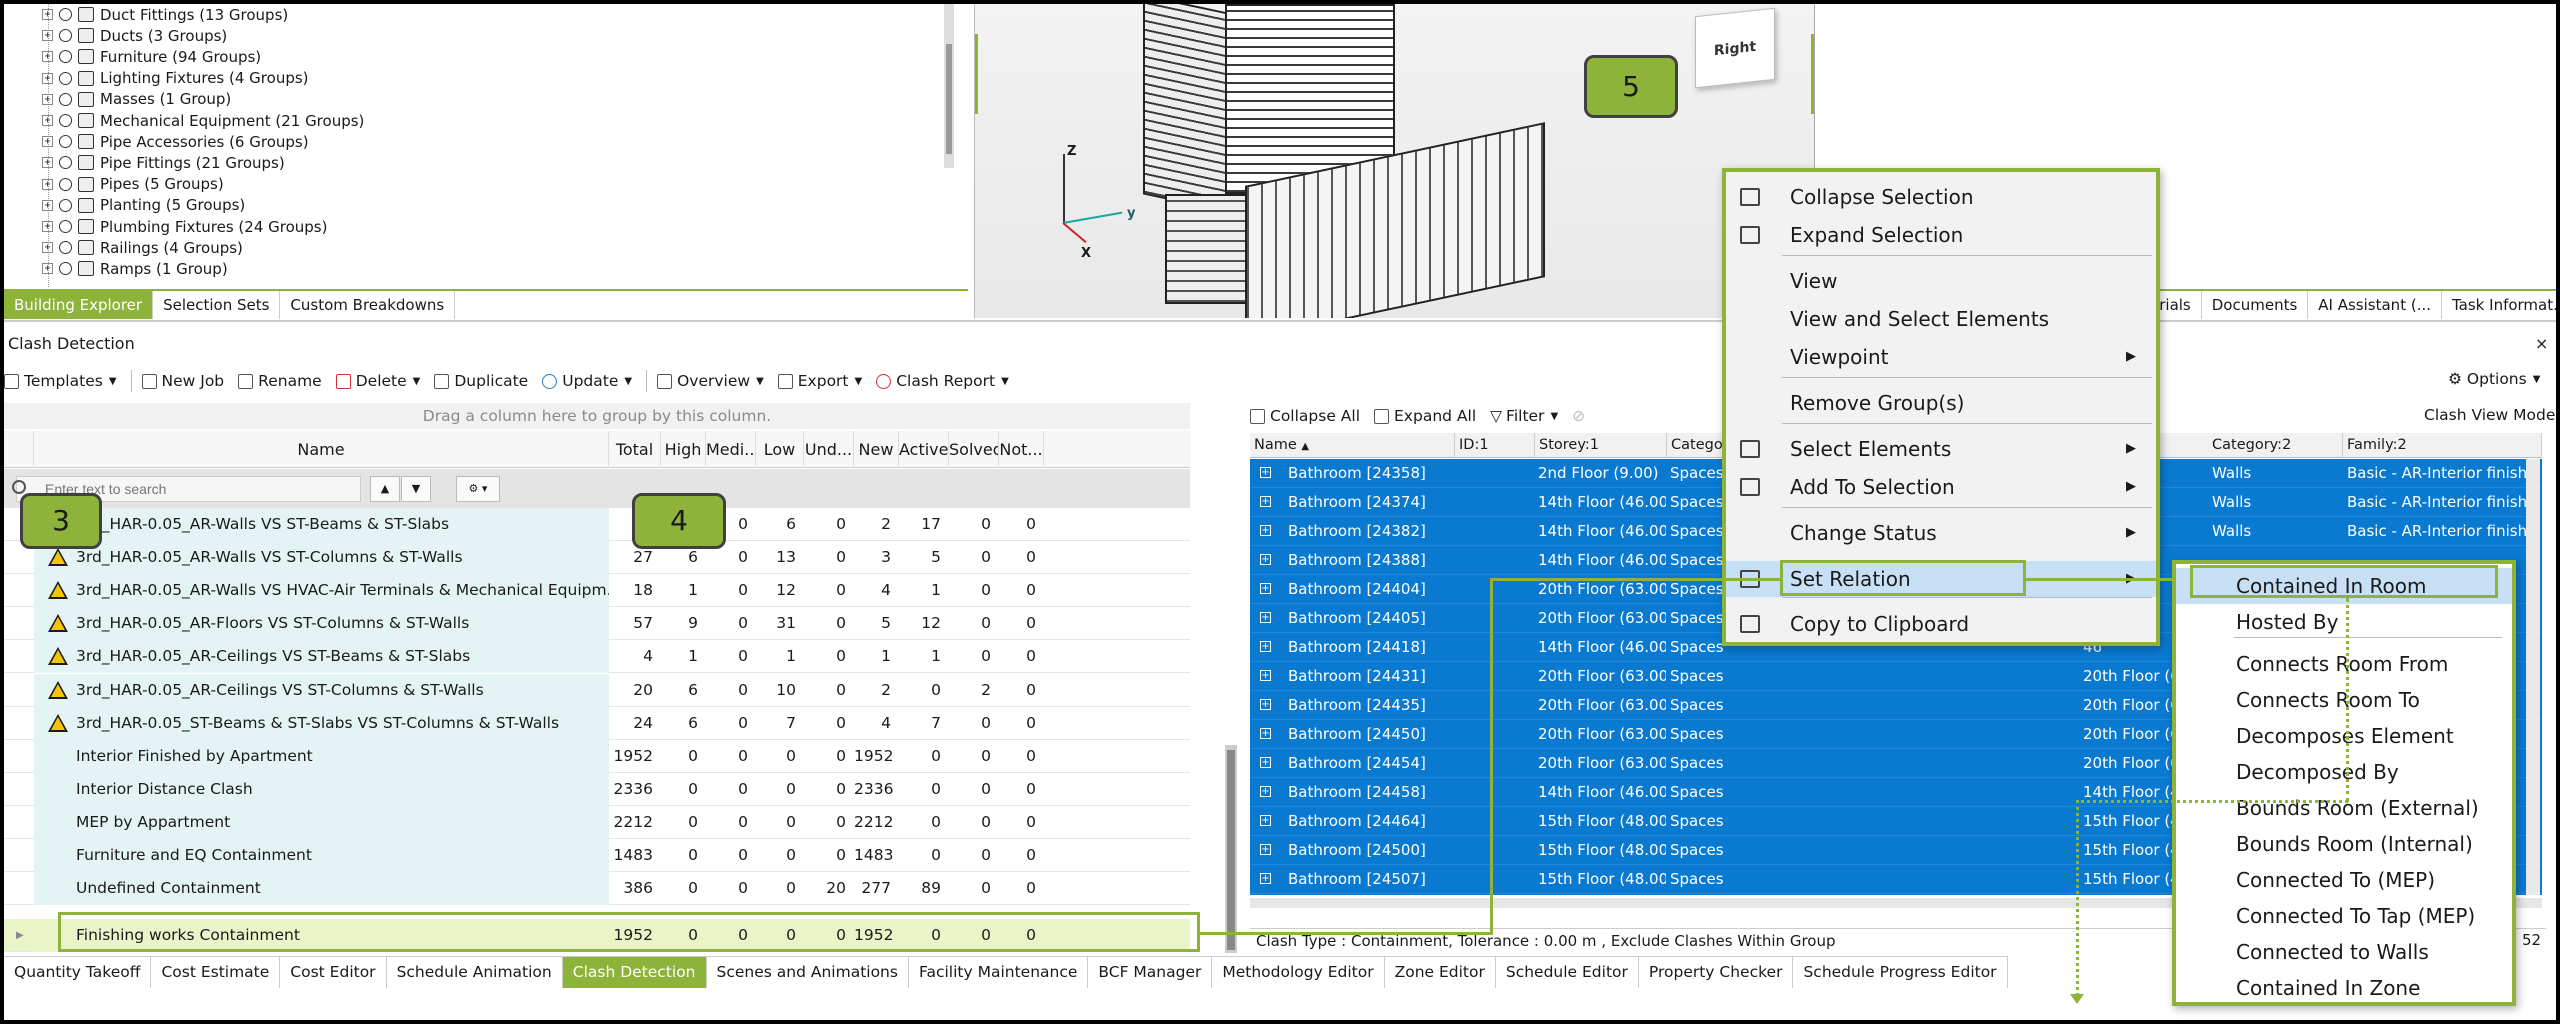 The width and height of the screenshot is (2560, 1024). What do you see at coordinates (2442, 445) in the screenshot?
I see `column-header-family2: Family:2` at bounding box center [2442, 445].